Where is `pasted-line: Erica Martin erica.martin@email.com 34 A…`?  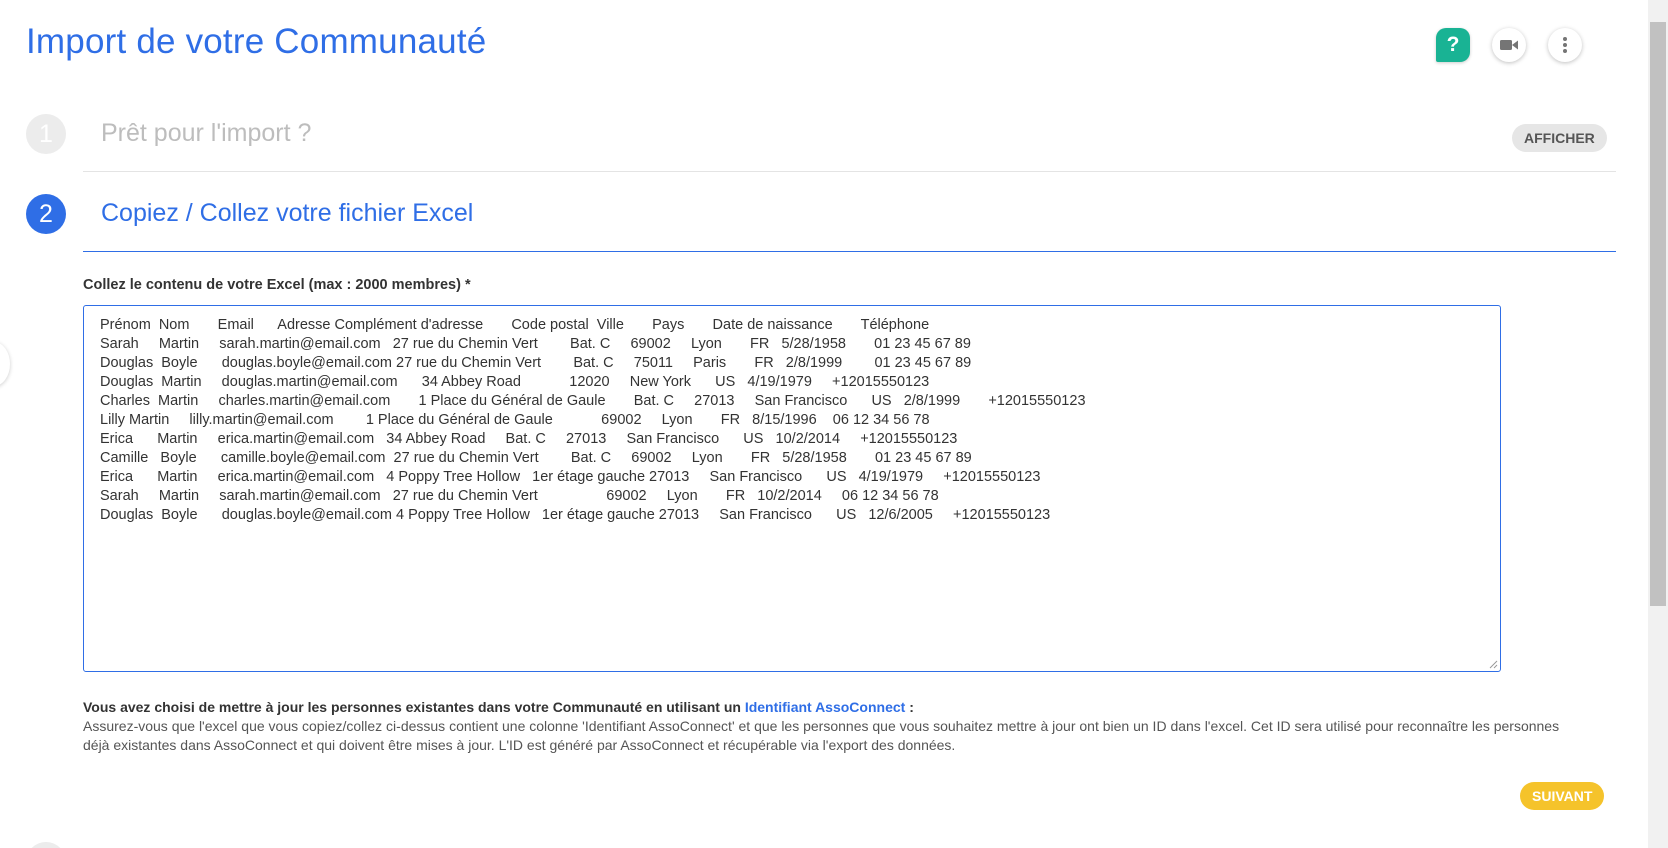
pasted-line: Erica Martin erica.martin@email.com 34 A… is located at coordinates (529, 439).